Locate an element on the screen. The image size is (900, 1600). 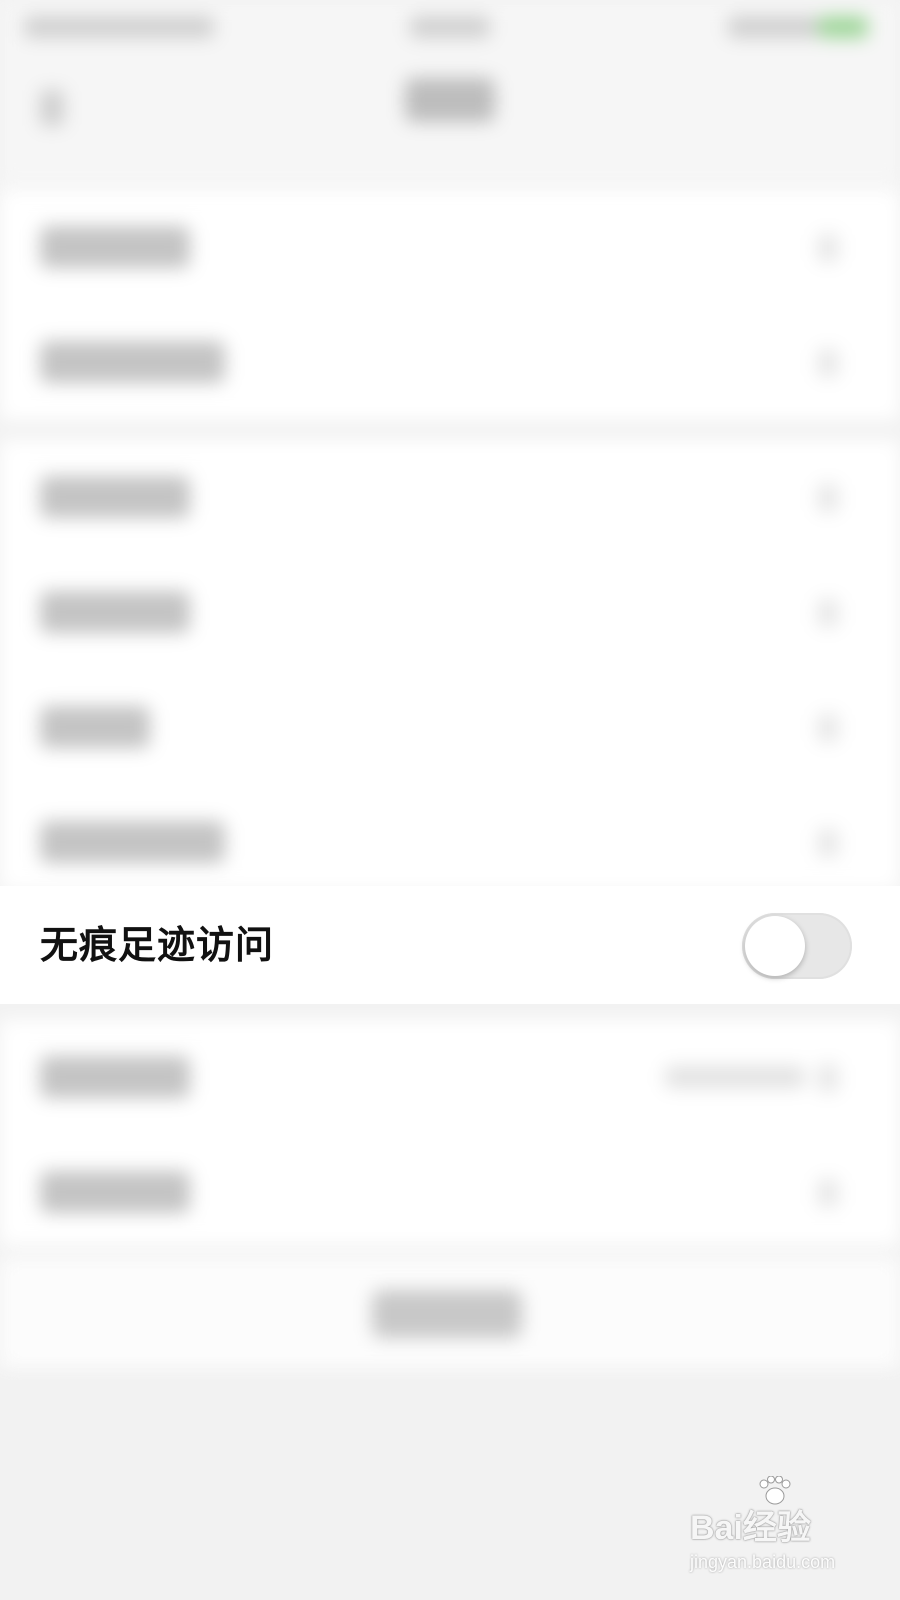
battery-icon is located at coordinates (843, 27).